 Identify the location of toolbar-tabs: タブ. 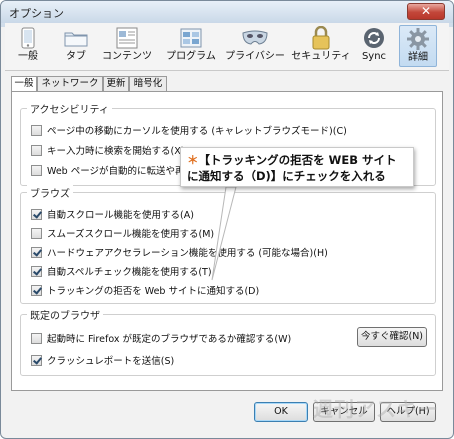
(76, 46).